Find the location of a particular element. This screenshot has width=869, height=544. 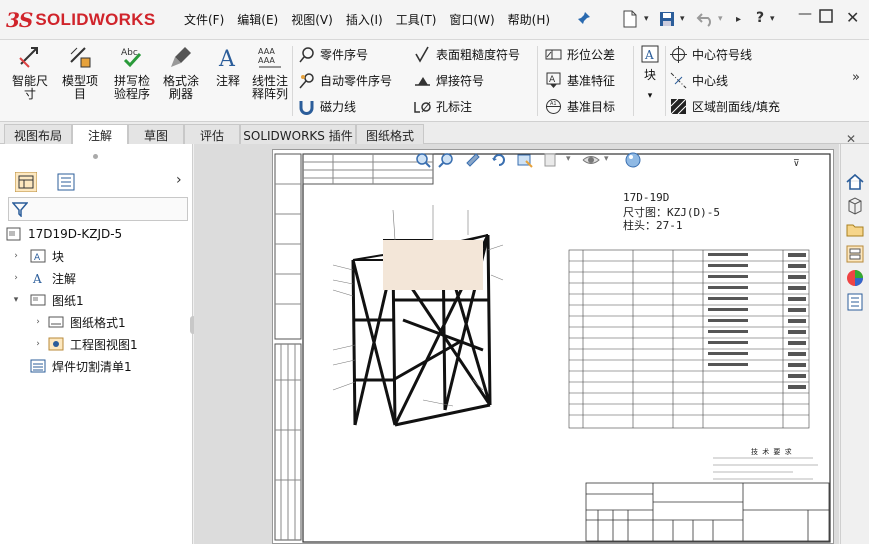

magnetic-line-label: 磁力线 is located at coordinates (338, 106).